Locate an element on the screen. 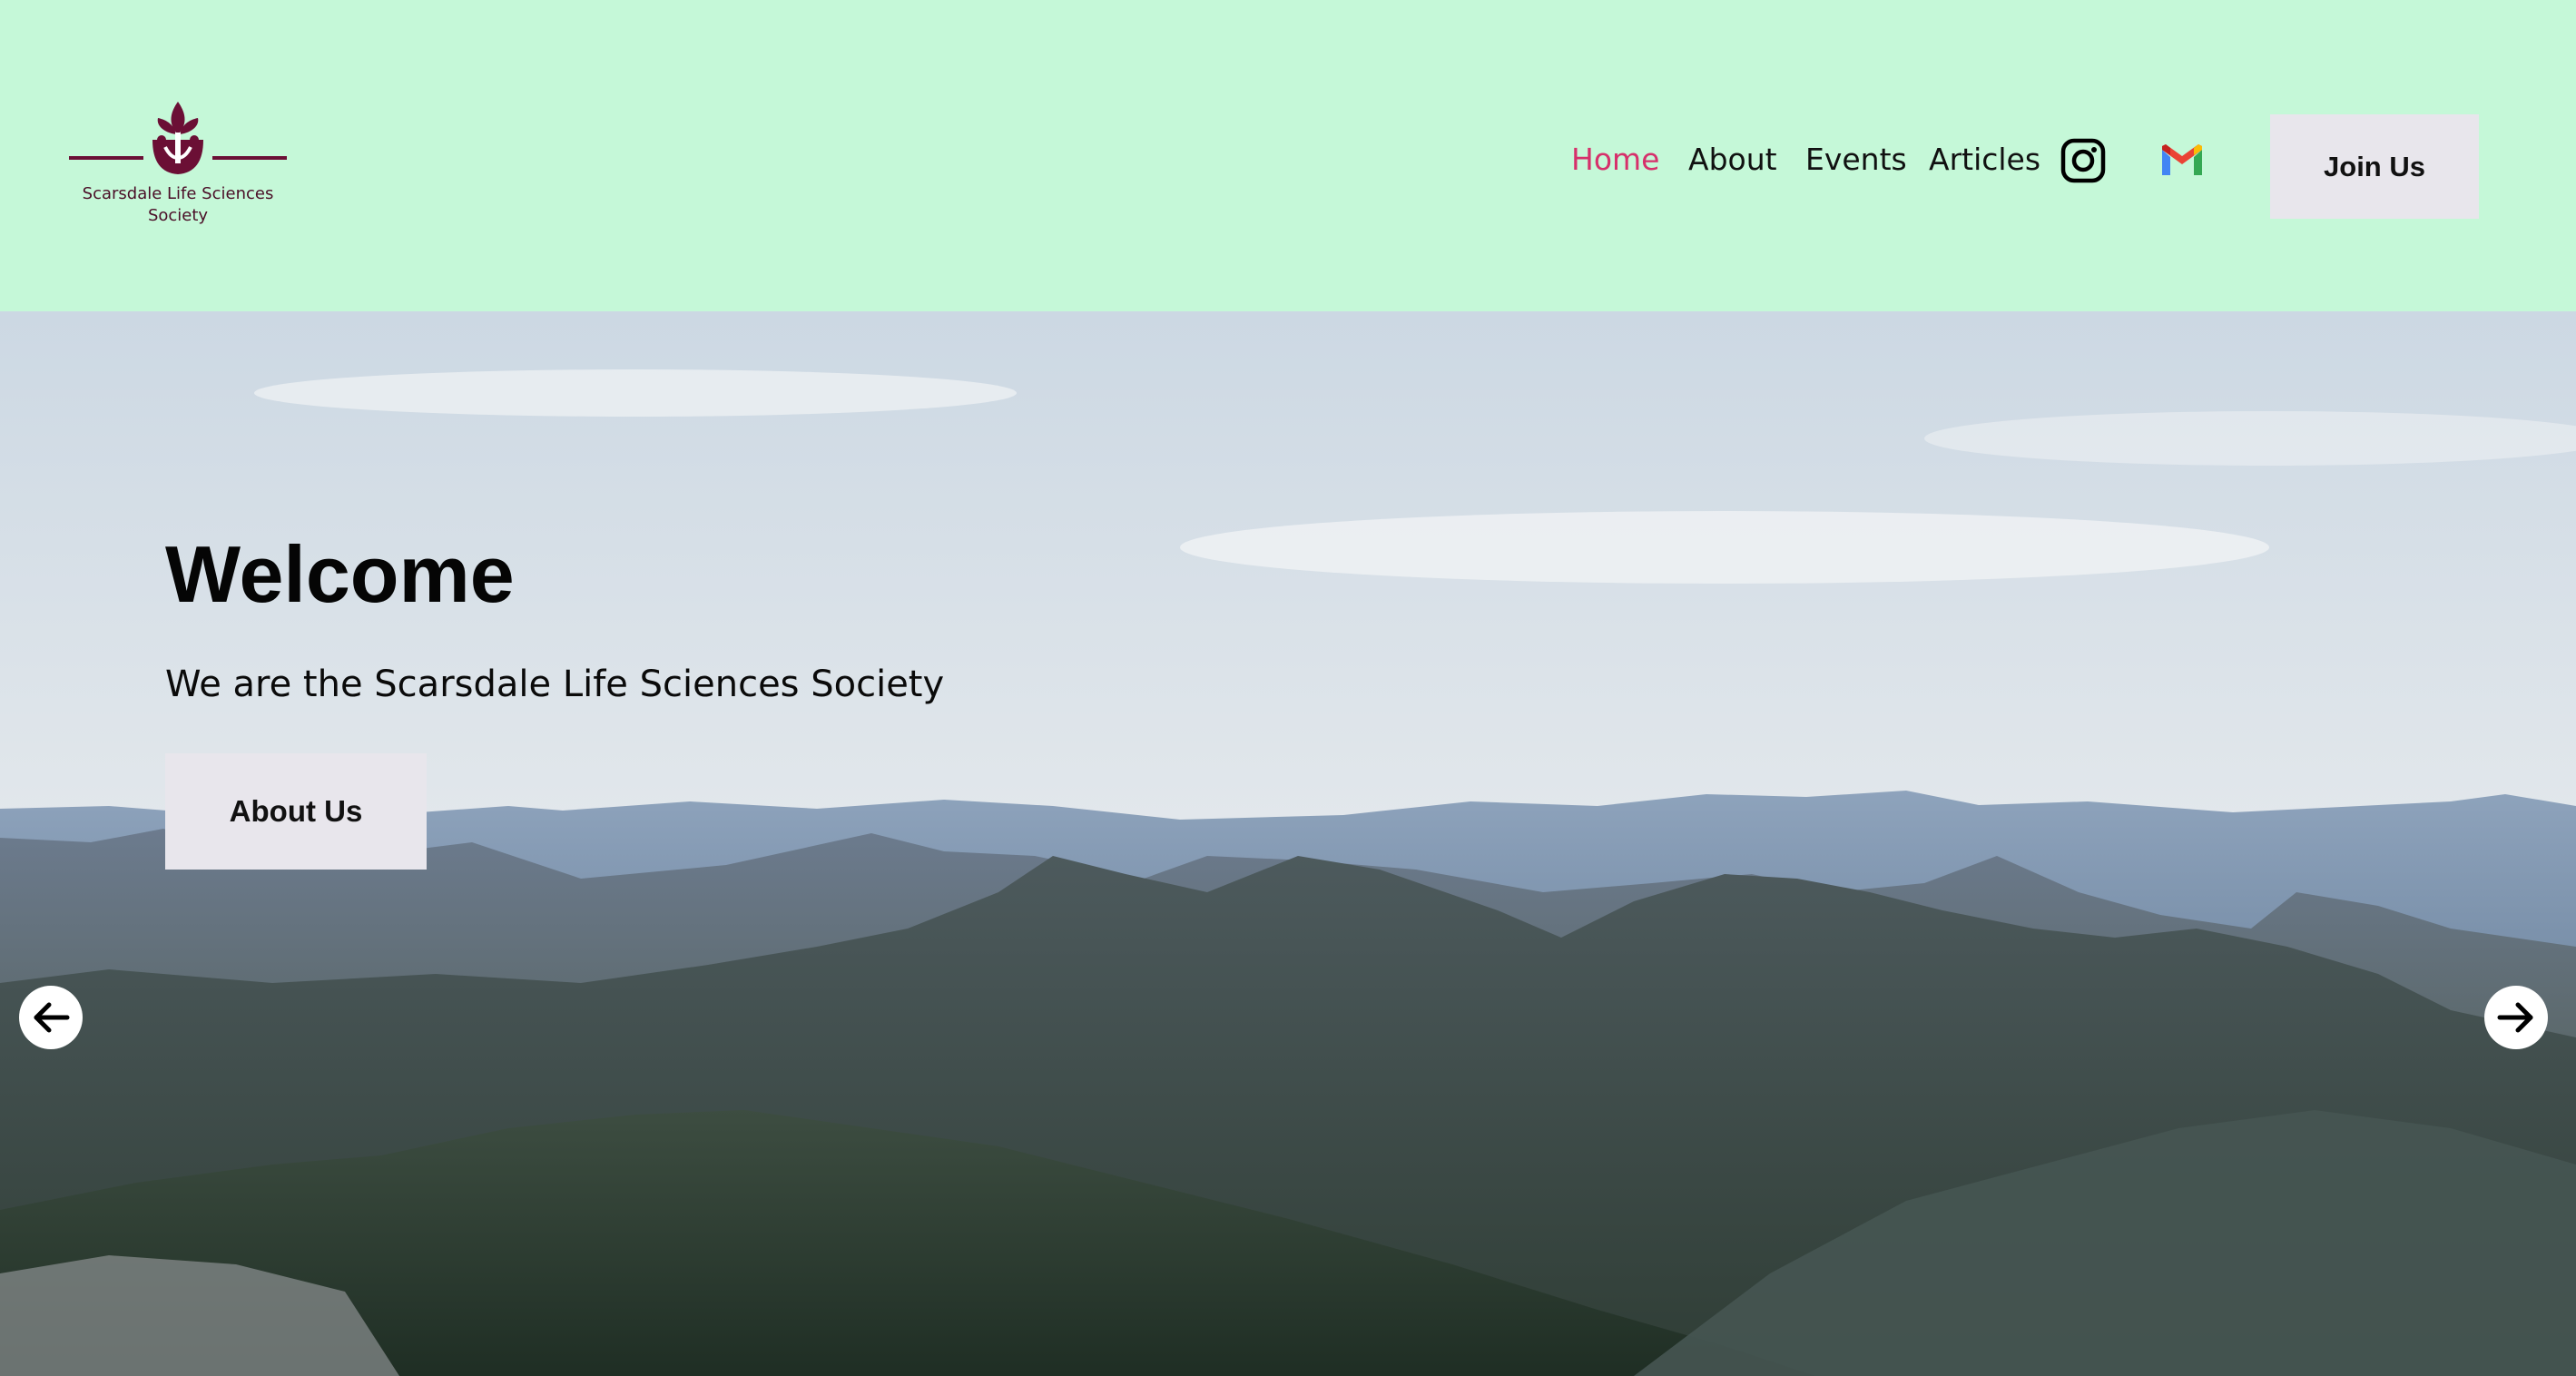 This screenshot has width=2576, height=1376. hero-title: Welcome is located at coordinates (340, 574).